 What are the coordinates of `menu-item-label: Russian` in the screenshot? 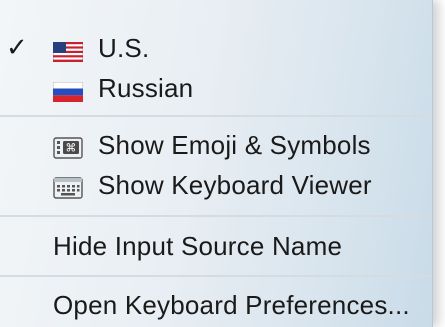 It's located at (146, 87).